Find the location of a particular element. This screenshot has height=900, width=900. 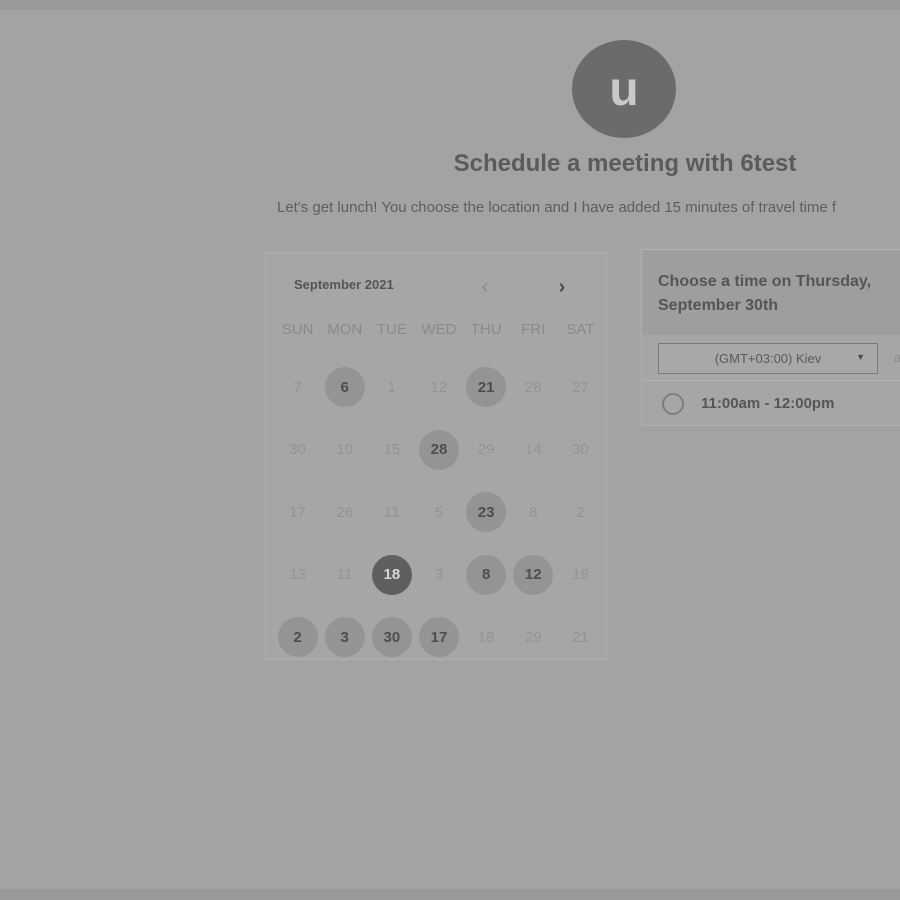

weekday-label: SUN is located at coordinates (297, 329).